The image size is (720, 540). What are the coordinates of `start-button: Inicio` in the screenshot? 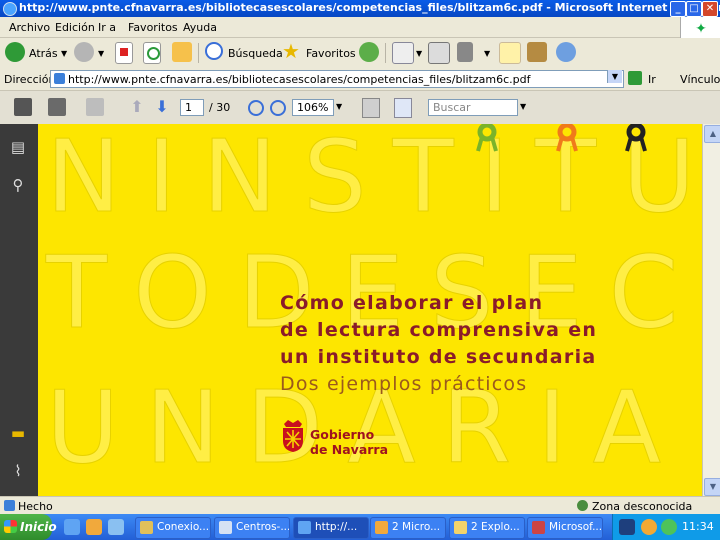 It's located at (28, 527).